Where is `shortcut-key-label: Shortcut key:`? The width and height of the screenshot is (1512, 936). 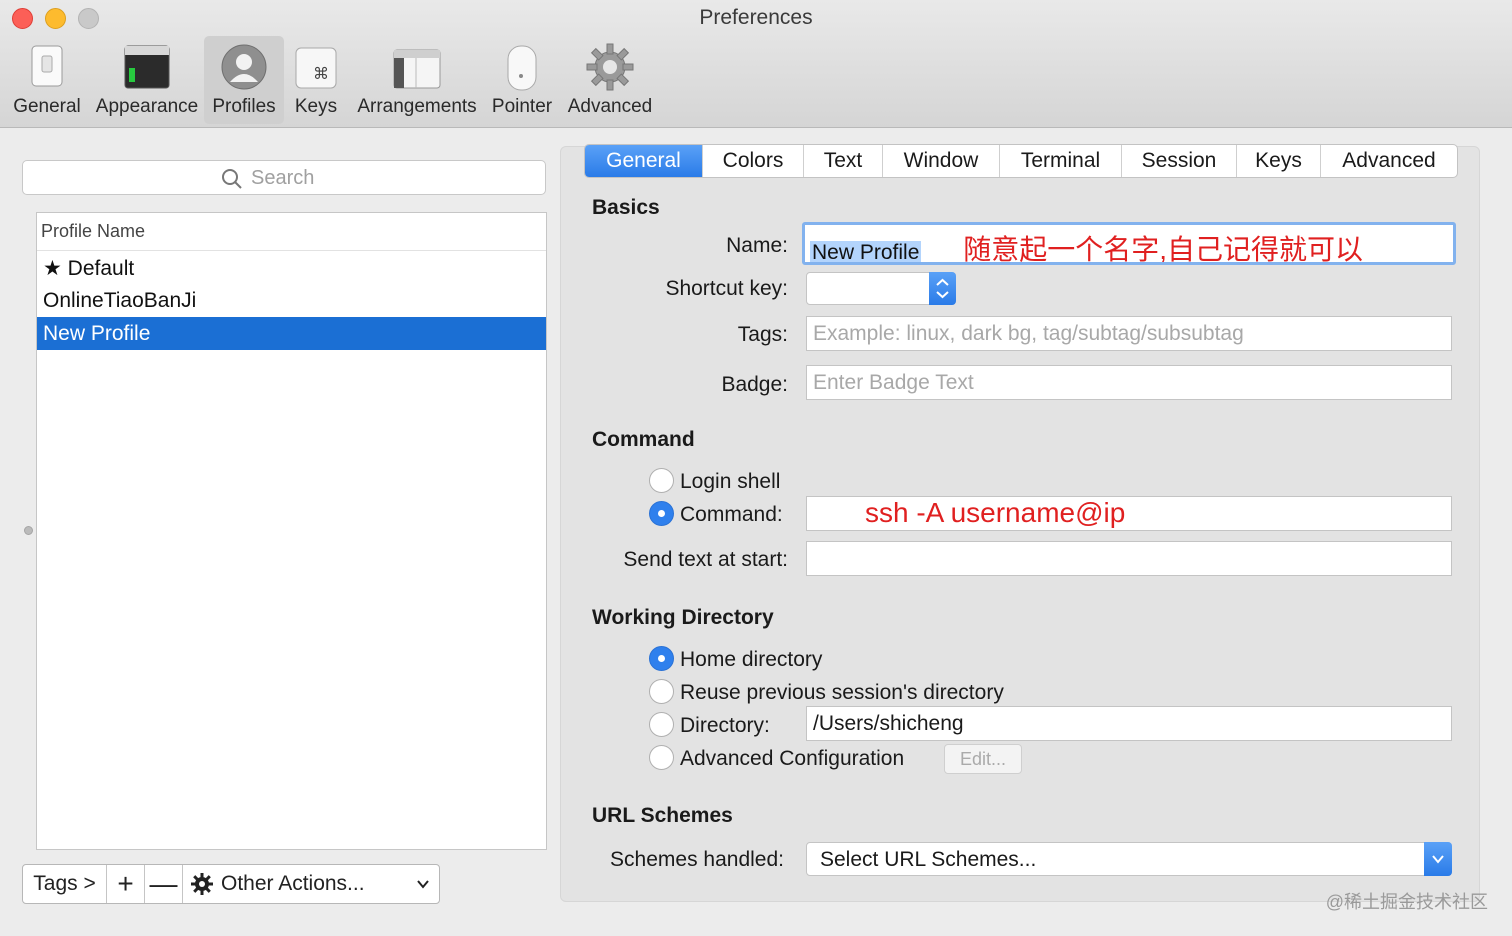 shortcut-key-label: Shortcut key: is located at coordinates (726, 288).